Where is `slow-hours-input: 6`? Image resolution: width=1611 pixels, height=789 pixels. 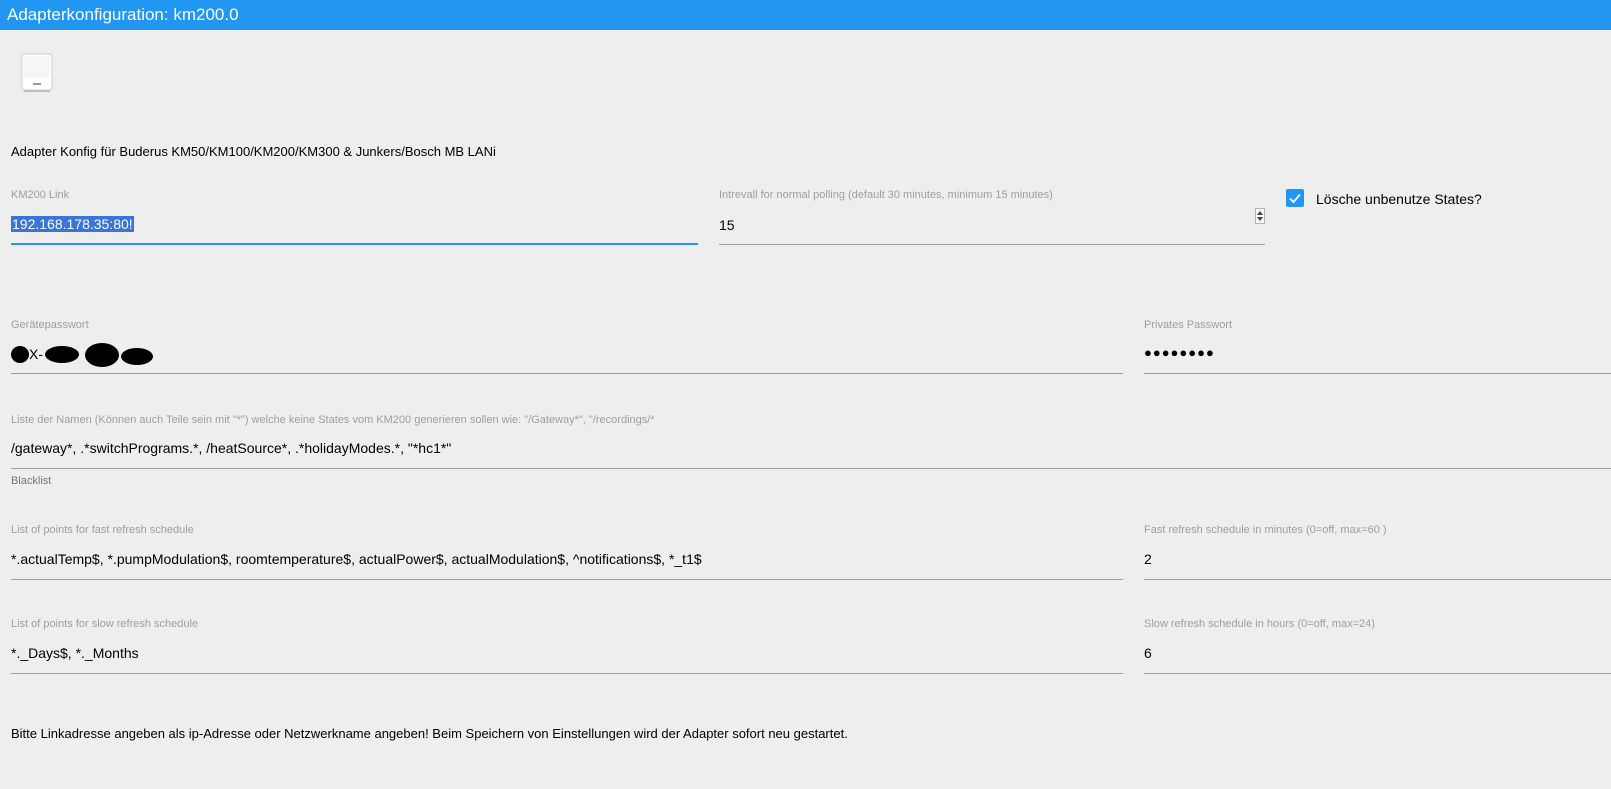
slow-hours-input: 6 is located at coordinates (1148, 653).